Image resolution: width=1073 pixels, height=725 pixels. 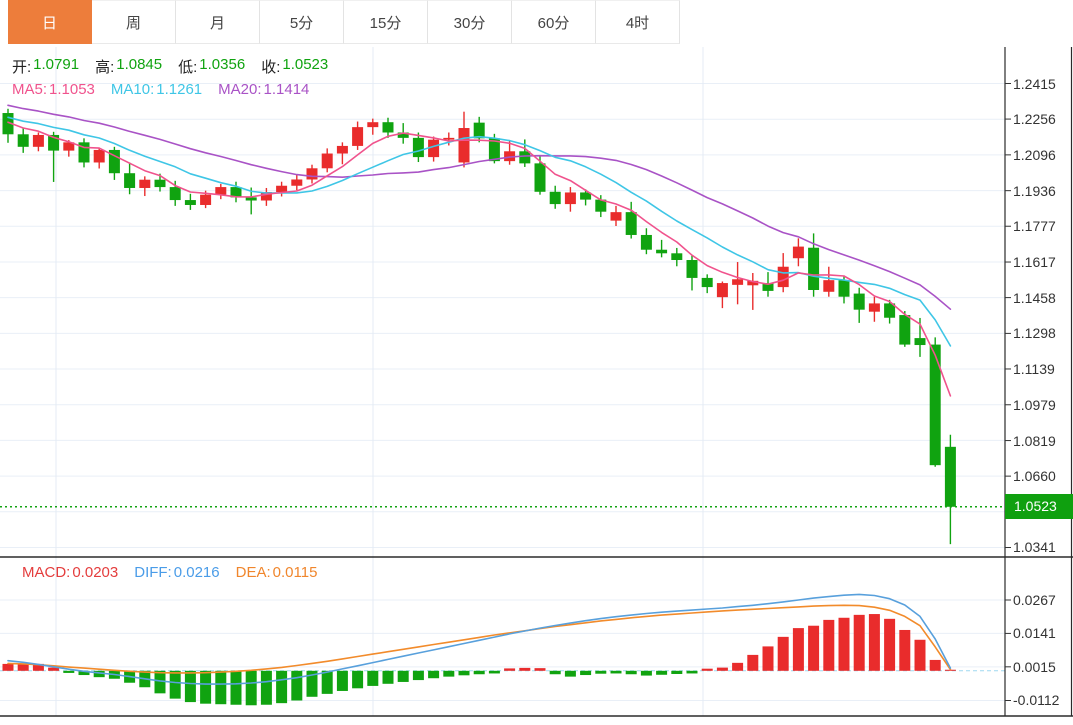 I want to click on dea-value: 0.0115, so click(x=295, y=572).